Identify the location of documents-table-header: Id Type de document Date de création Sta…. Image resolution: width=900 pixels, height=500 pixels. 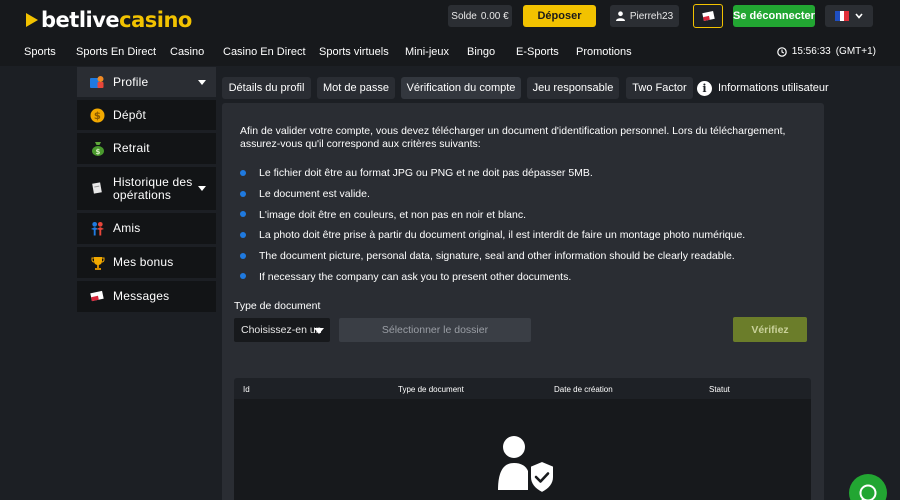
(522, 388).